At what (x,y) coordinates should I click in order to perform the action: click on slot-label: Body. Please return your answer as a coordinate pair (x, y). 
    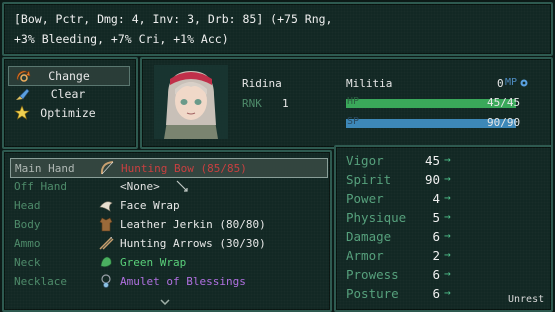
    Looking at the image, I should click on (27, 224).